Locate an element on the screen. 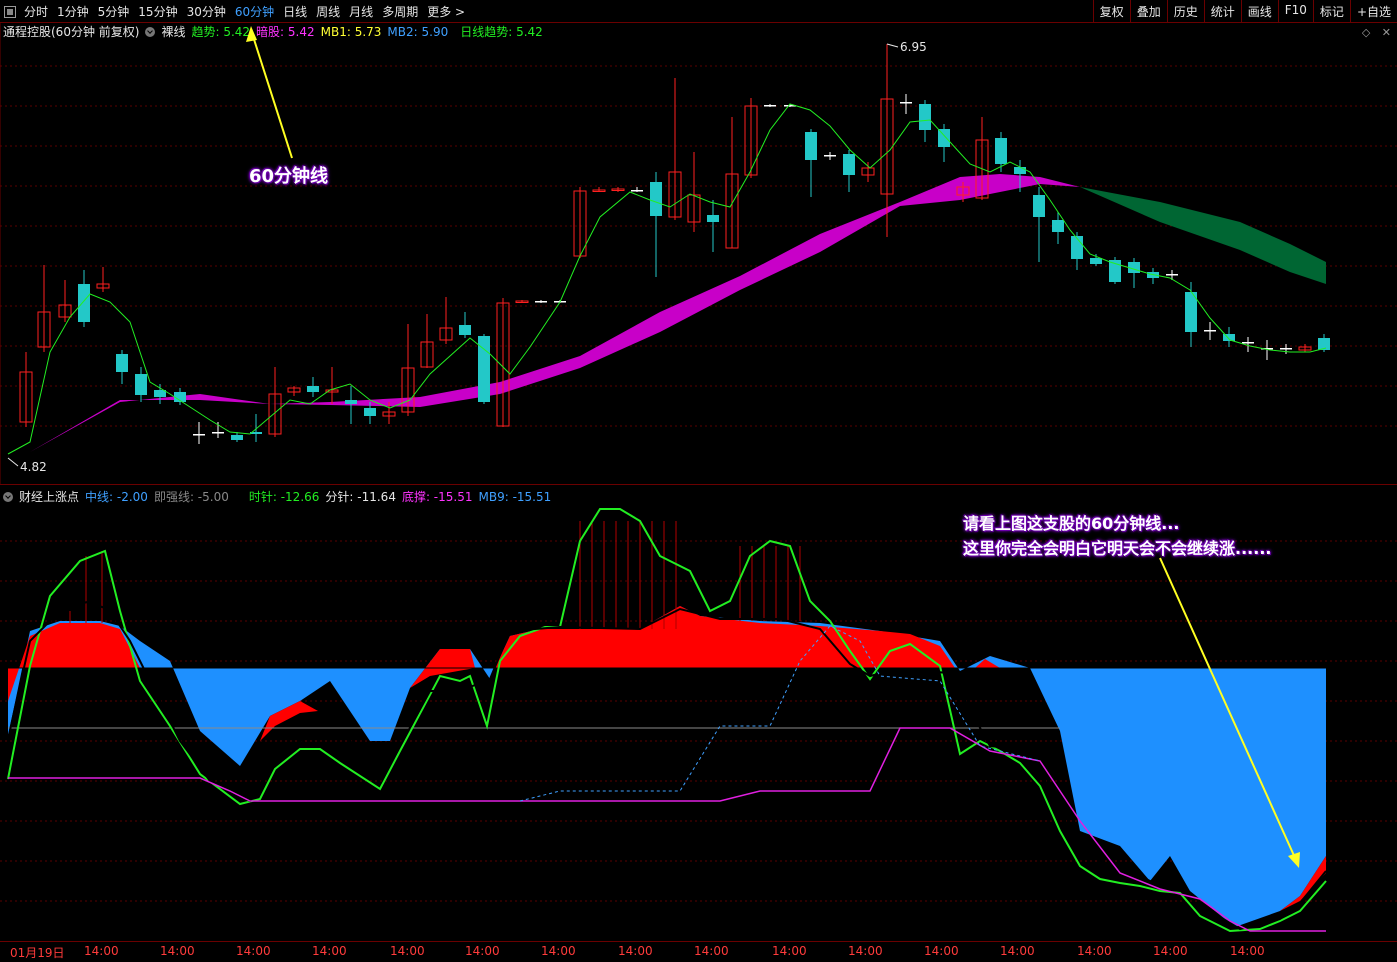 The height and width of the screenshot is (962, 1397). add-watchlist-button: +自选 is located at coordinates (1373, 11).